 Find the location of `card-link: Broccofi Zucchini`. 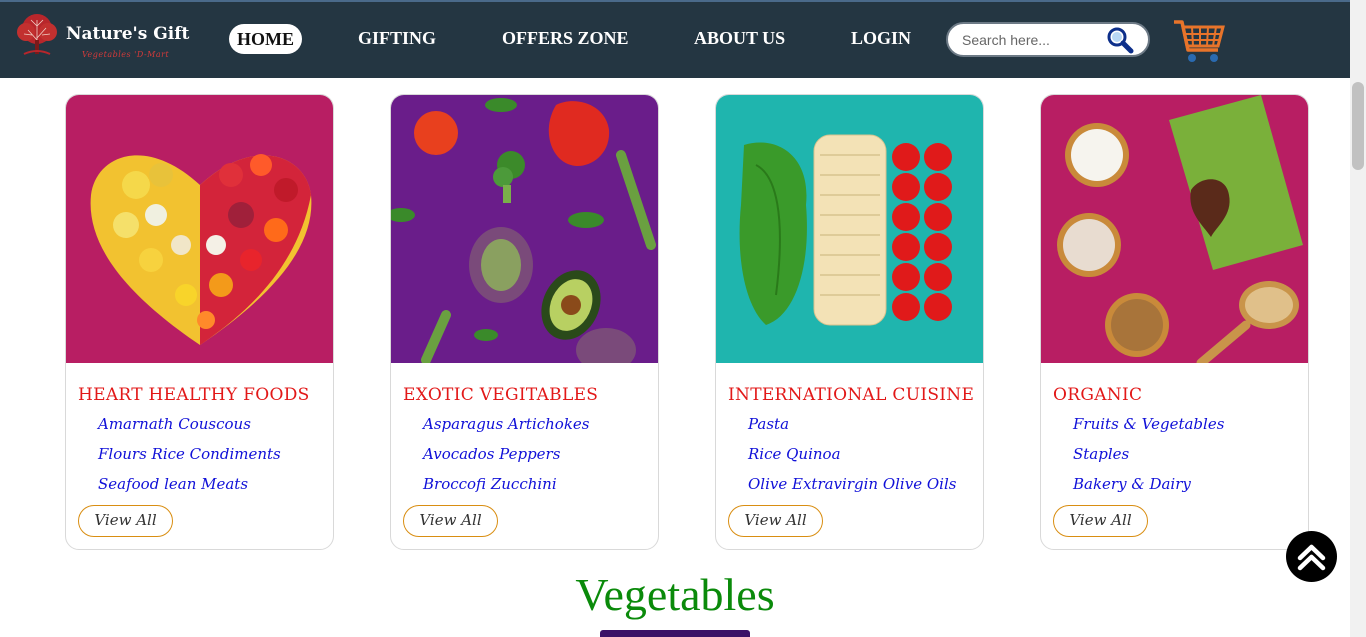

card-link: Broccofi Zucchini is located at coordinates (490, 484).